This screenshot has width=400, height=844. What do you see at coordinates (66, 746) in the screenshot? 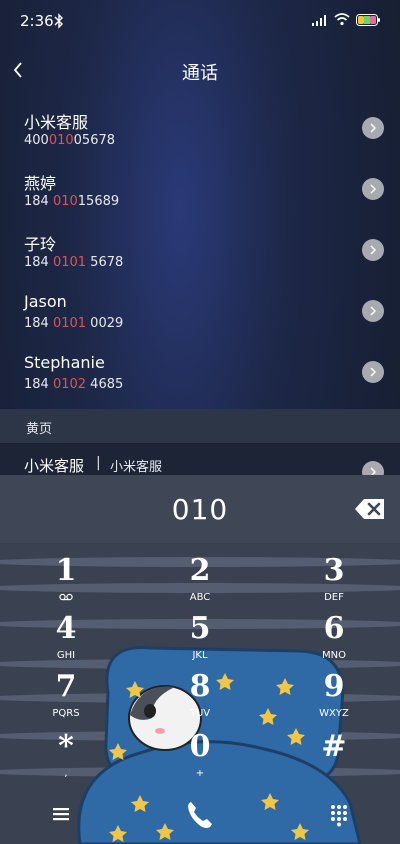
I see `key-digit: *` at bounding box center [66, 746].